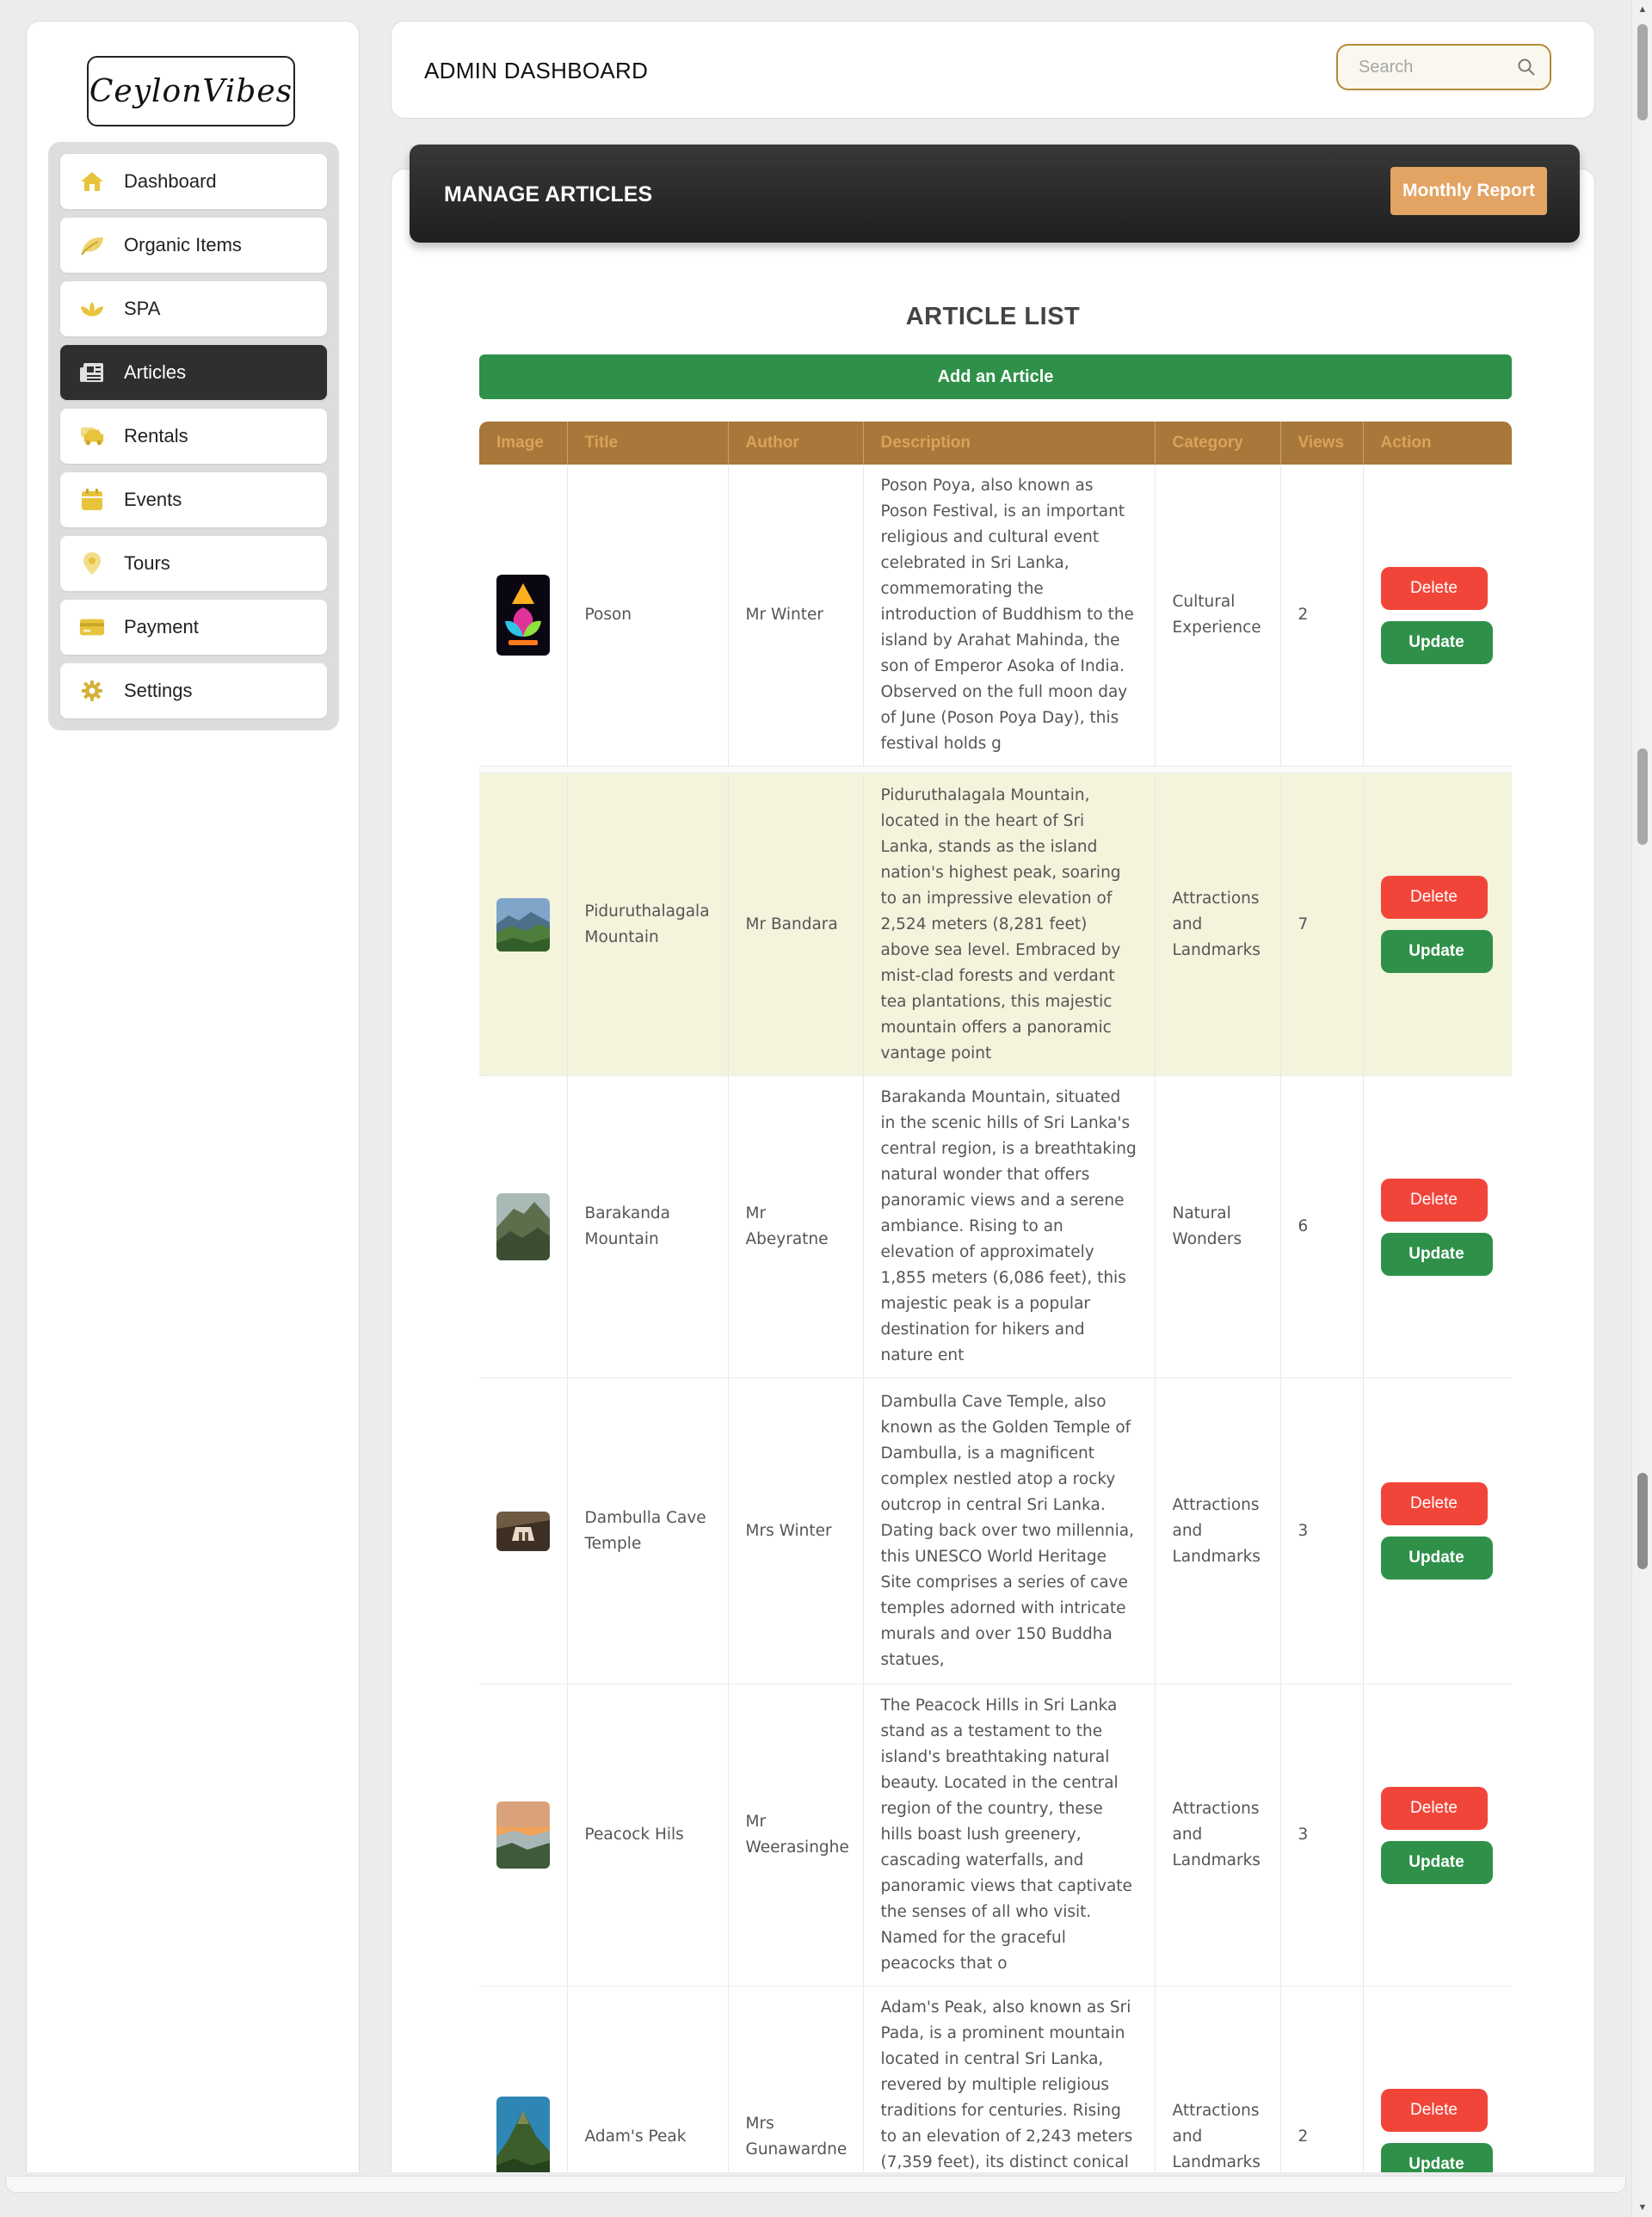  What do you see at coordinates (92, 563) in the screenshot?
I see `map-pin-icon` at bounding box center [92, 563].